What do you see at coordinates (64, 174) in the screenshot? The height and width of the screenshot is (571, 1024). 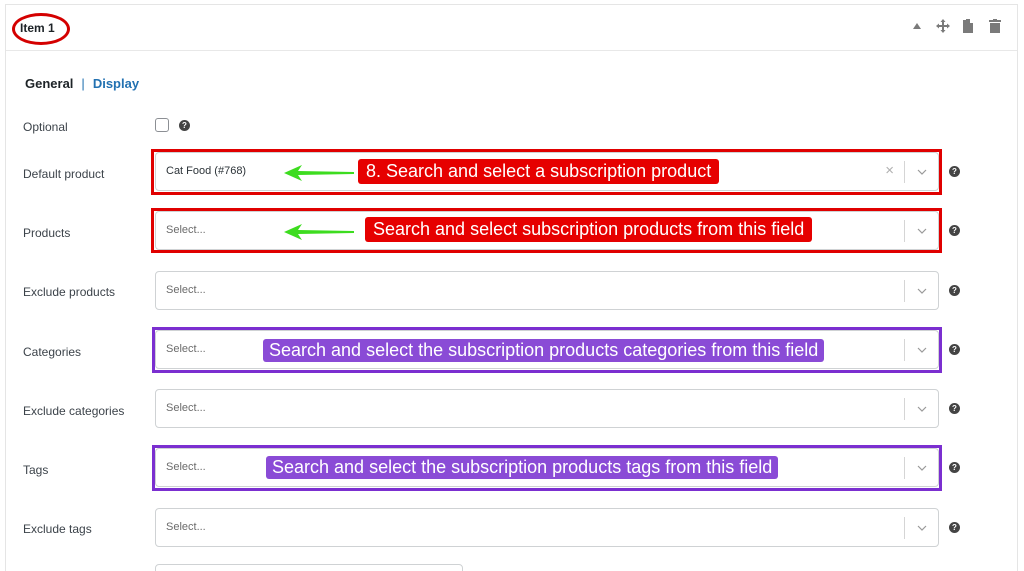 I see `default-product-label: Default product` at bounding box center [64, 174].